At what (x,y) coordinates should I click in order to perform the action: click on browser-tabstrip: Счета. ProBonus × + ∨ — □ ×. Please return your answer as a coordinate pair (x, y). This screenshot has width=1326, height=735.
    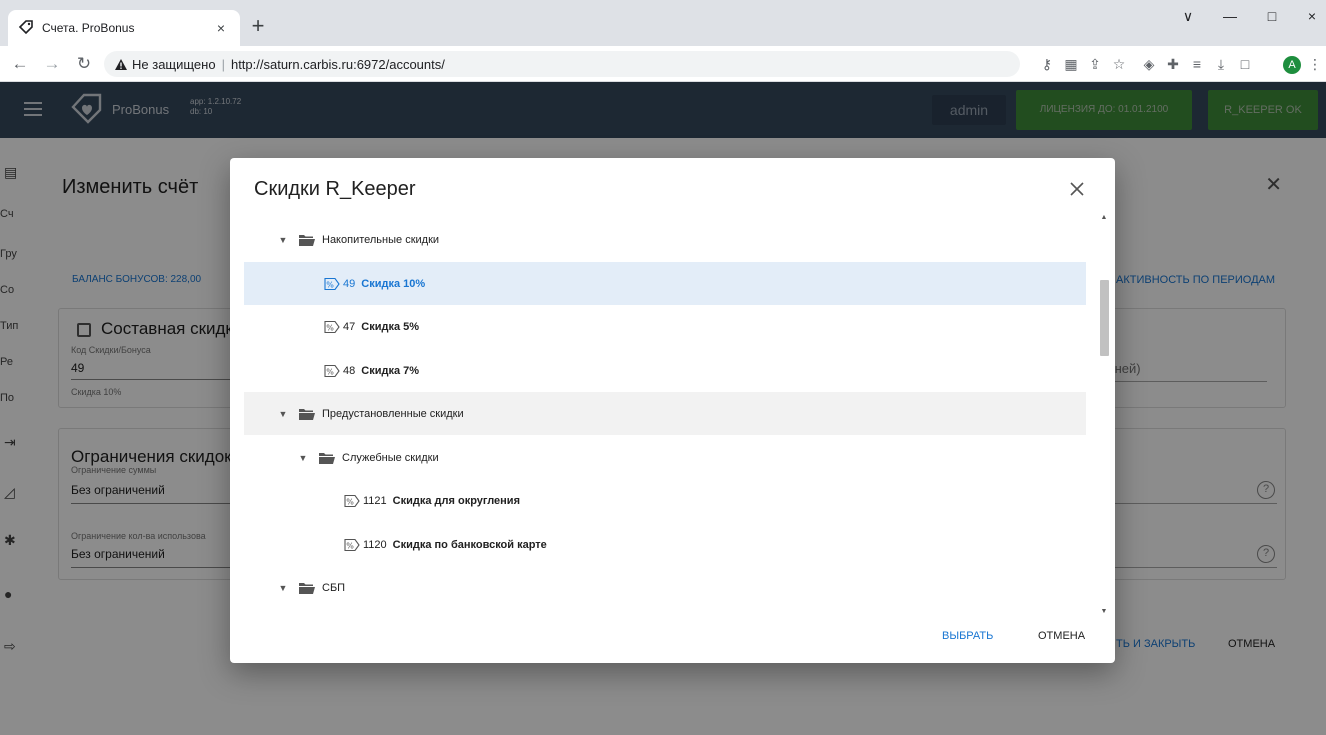
    Looking at the image, I should click on (663, 23).